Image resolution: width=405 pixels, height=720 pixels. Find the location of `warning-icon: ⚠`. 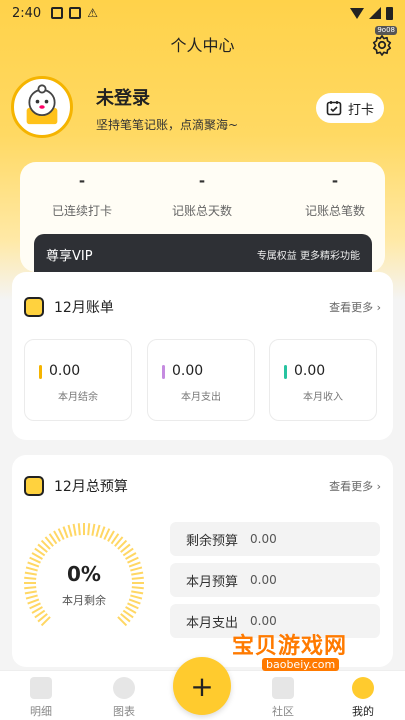

warning-icon: ⚠ is located at coordinates (92, 13).